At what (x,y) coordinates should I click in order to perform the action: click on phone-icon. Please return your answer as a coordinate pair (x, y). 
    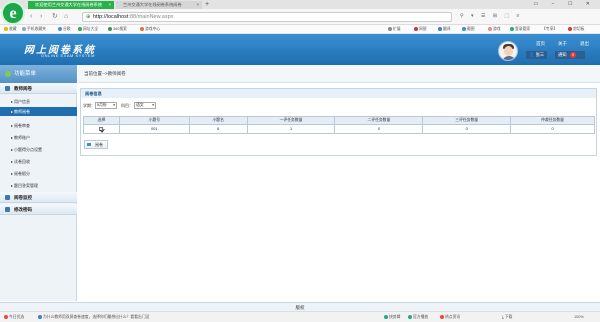
    Looking at the image, I should click on (24, 28).